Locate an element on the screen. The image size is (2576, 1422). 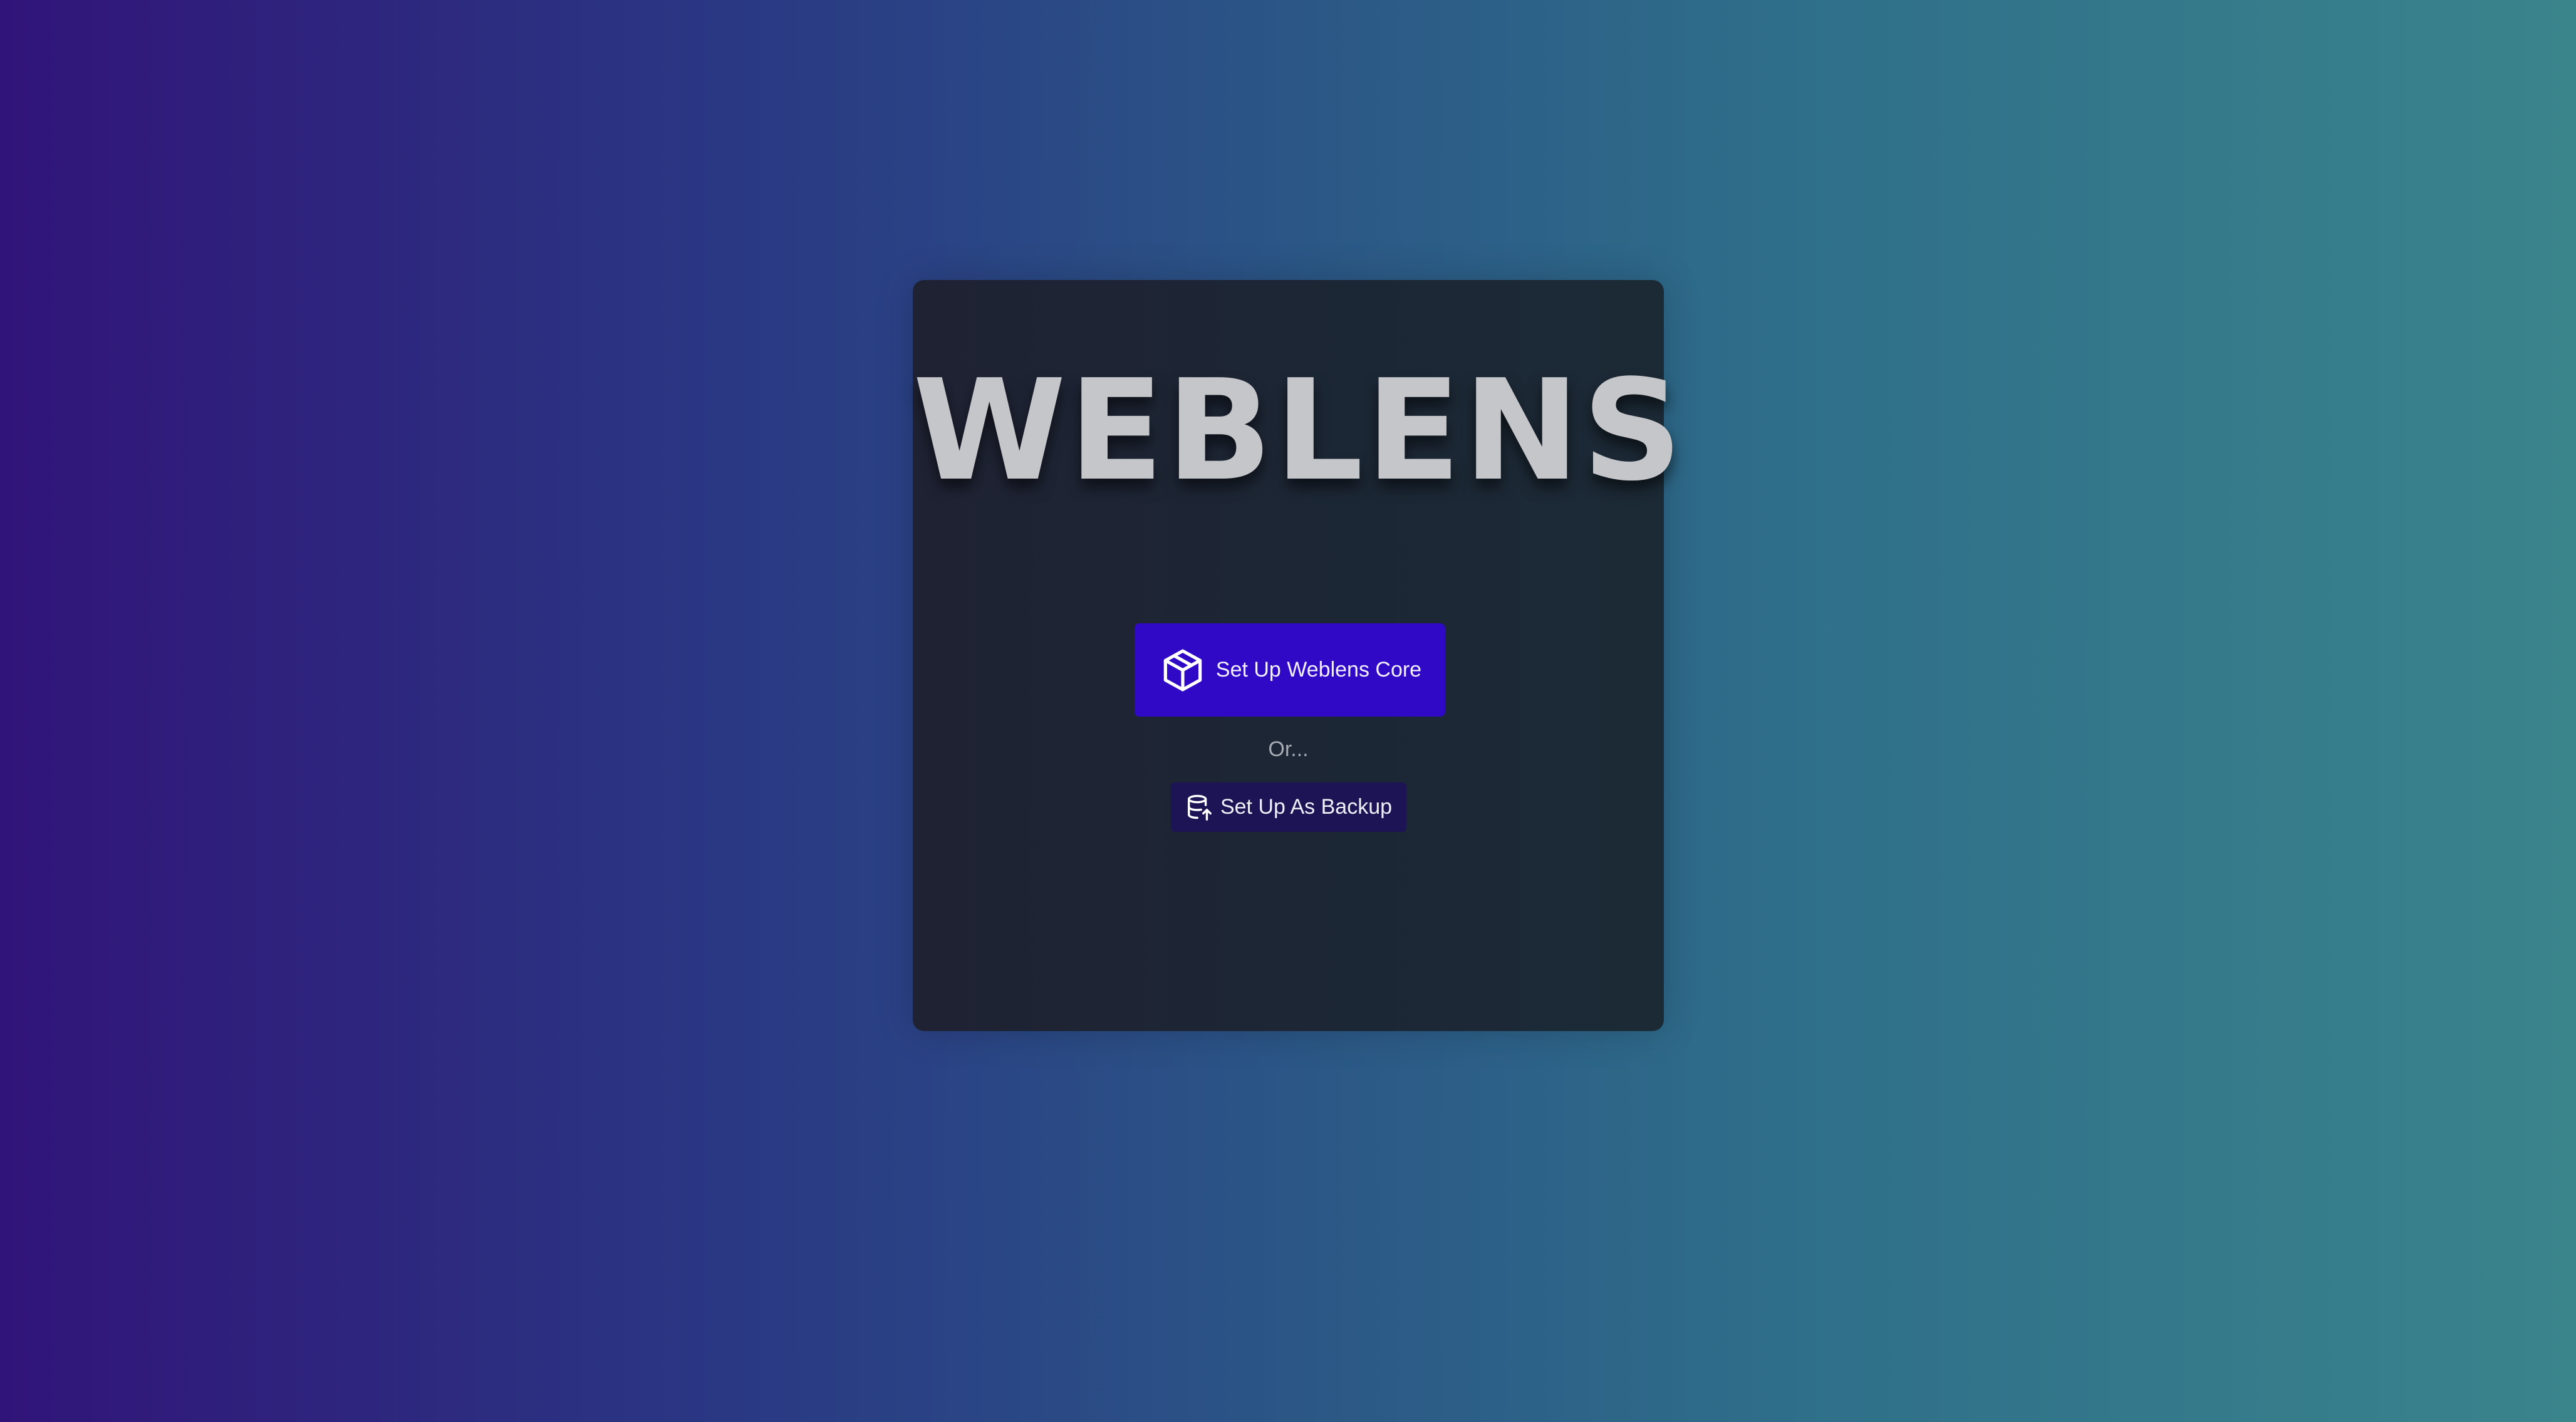
setup-backup-button: Set Up As Backup is located at coordinates (1288, 807).